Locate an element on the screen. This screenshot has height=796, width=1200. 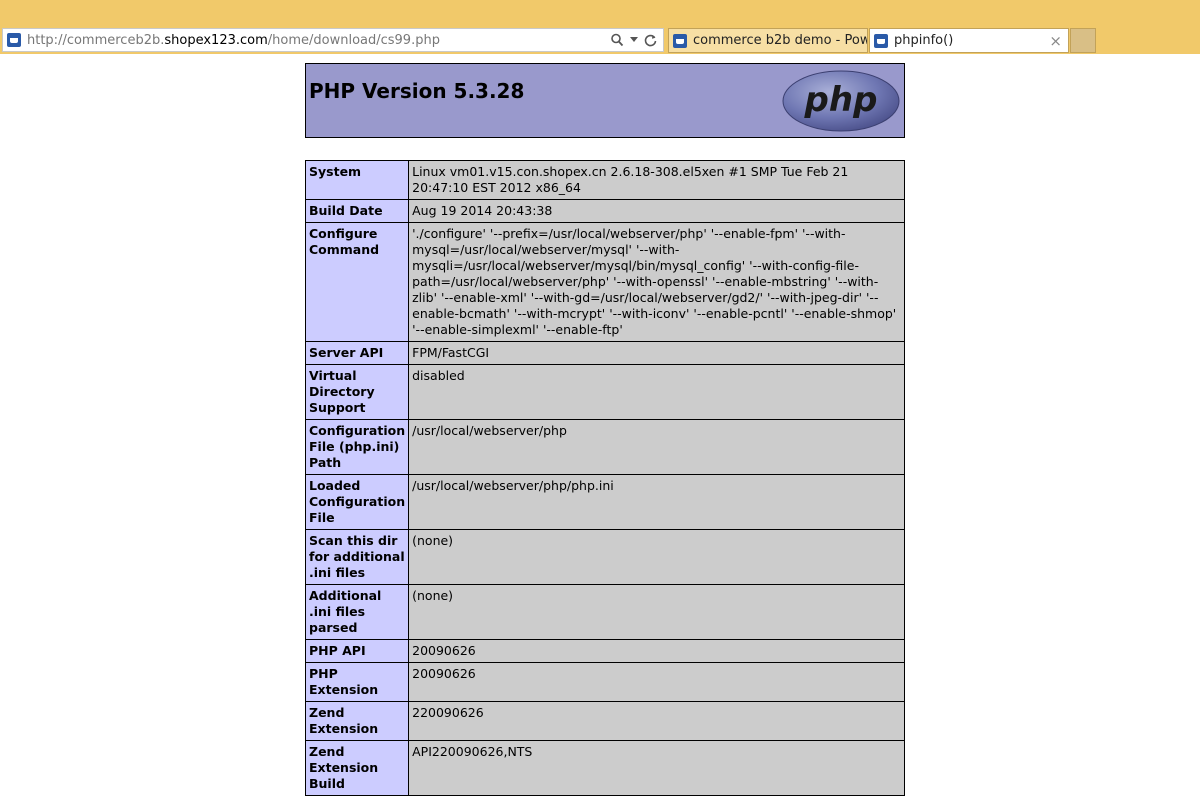
row-value: /usr/local/webserver/php is located at coordinates (656, 447).